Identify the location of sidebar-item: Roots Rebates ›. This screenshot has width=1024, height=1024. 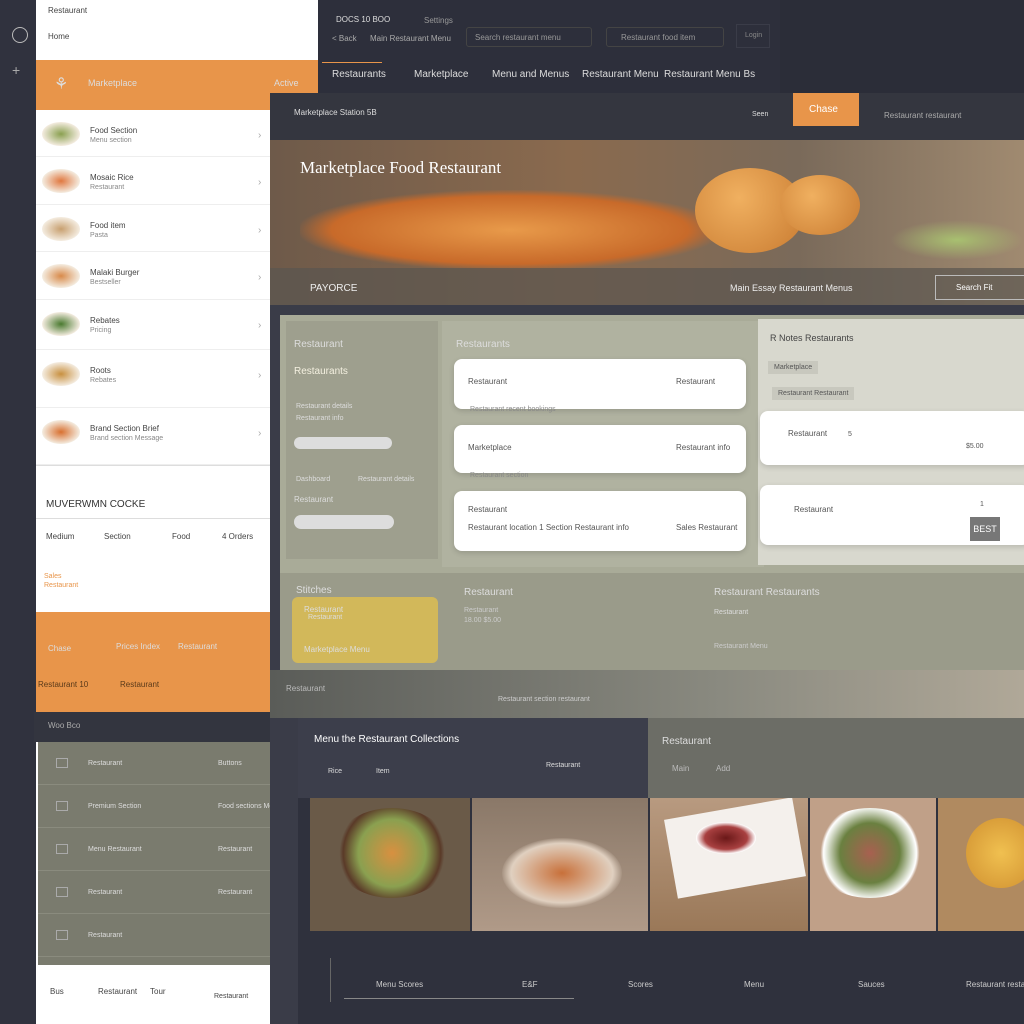
(153, 379).